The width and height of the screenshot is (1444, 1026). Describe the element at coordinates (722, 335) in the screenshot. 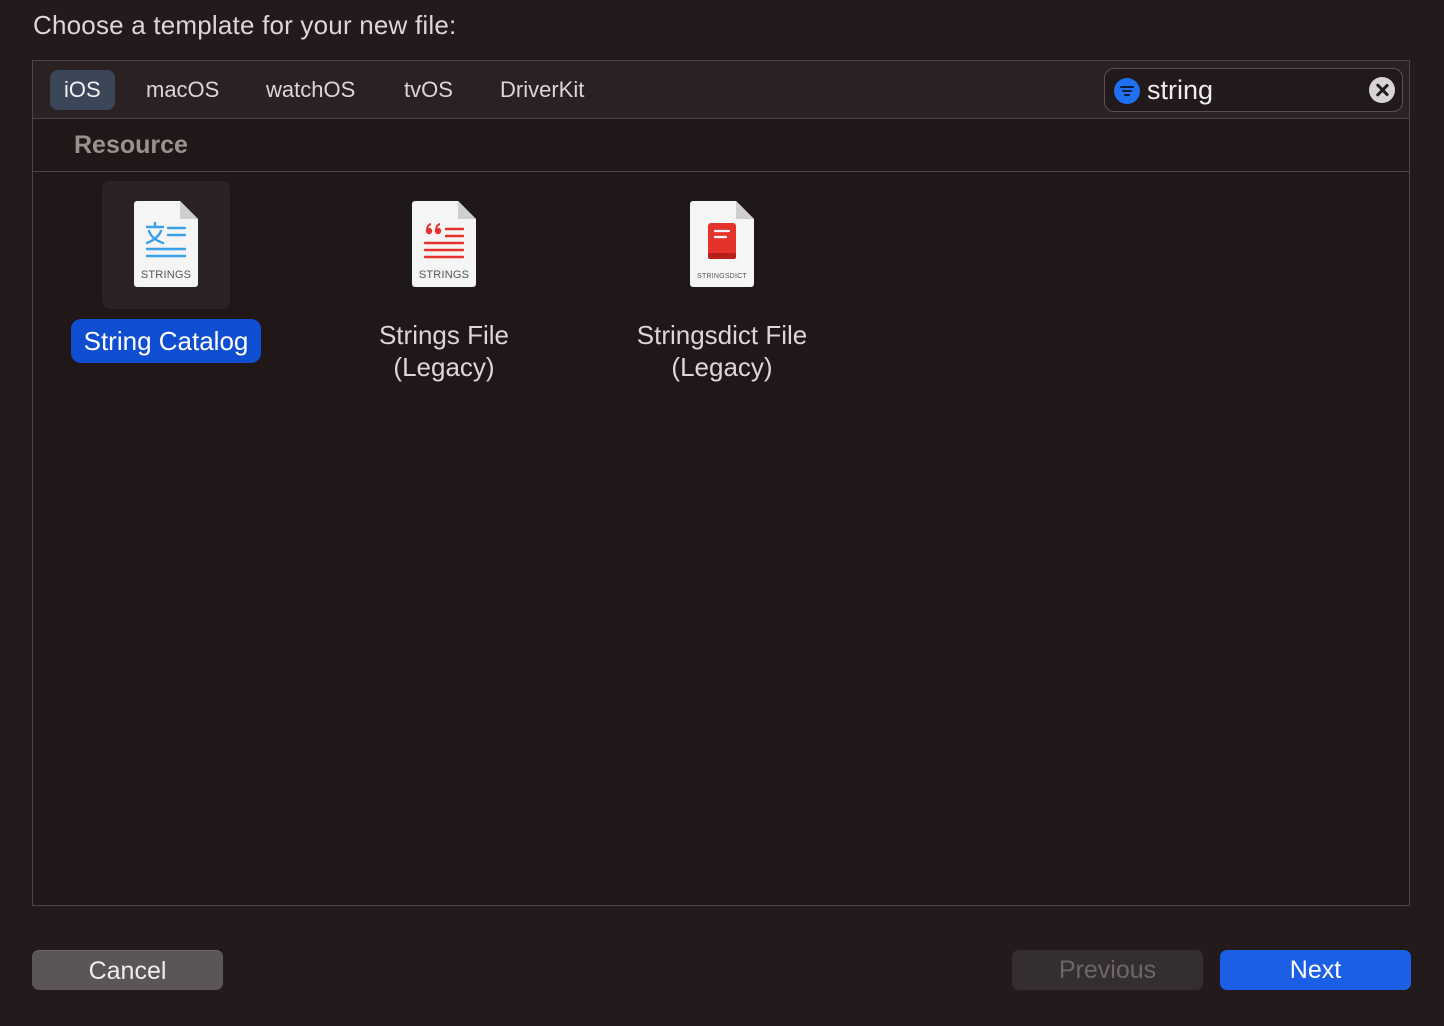

I see `template-title-line-1: Stringsdict File` at that location.